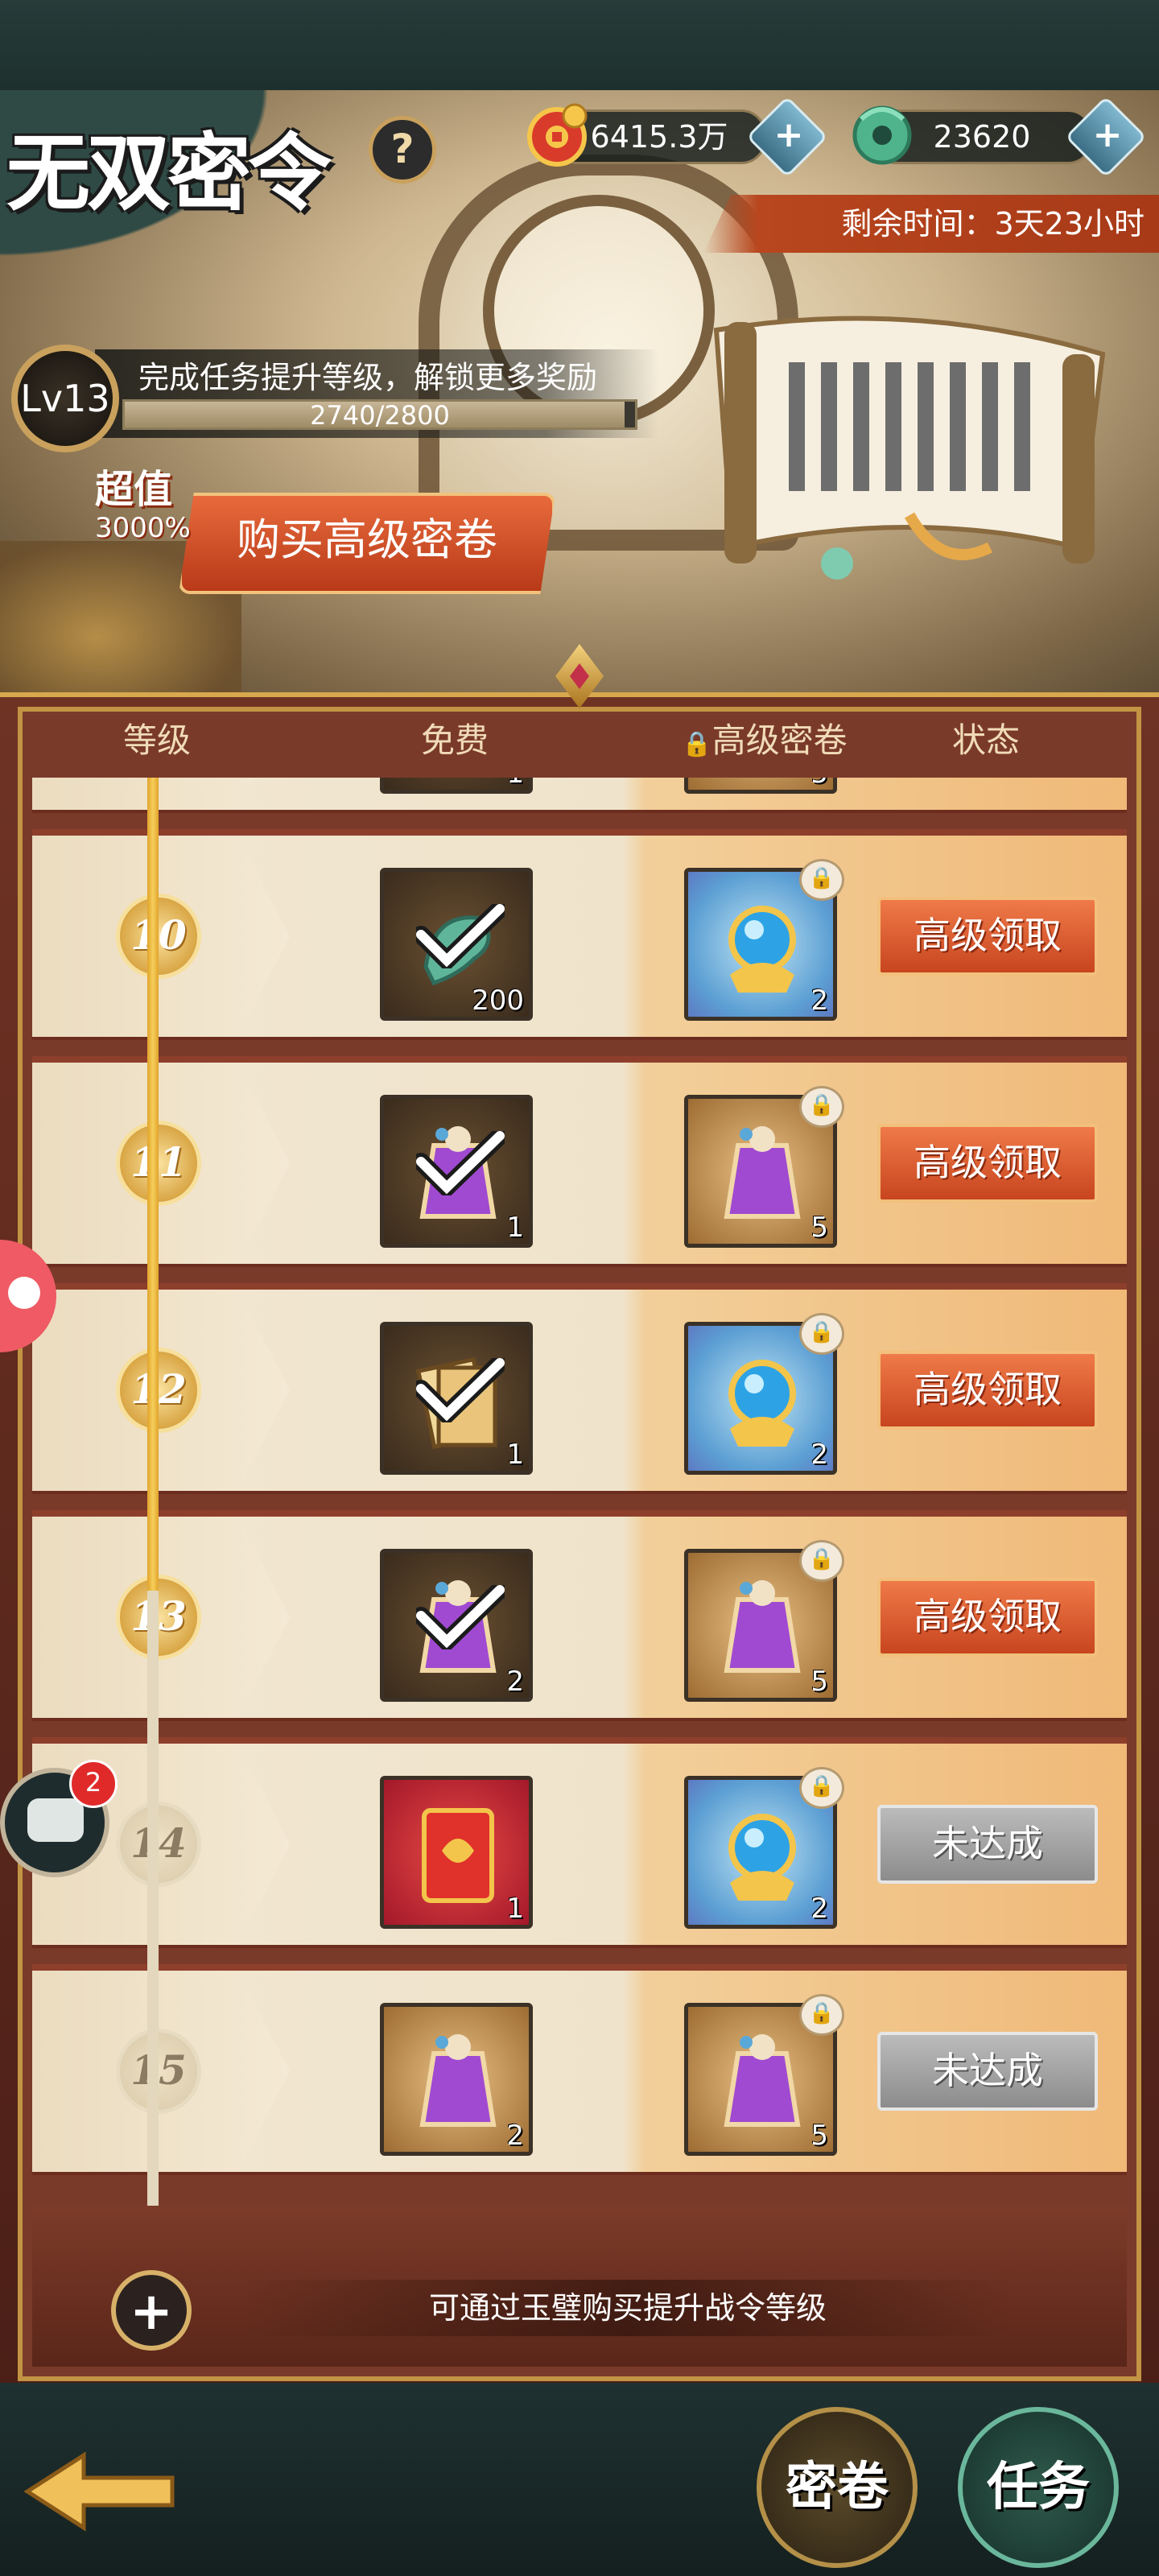 The image size is (1159, 2576). Describe the element at coordinates (579, 2069) in the screenshot. I see `reward-row: 15 2 🔒 5 未达成` at that location.